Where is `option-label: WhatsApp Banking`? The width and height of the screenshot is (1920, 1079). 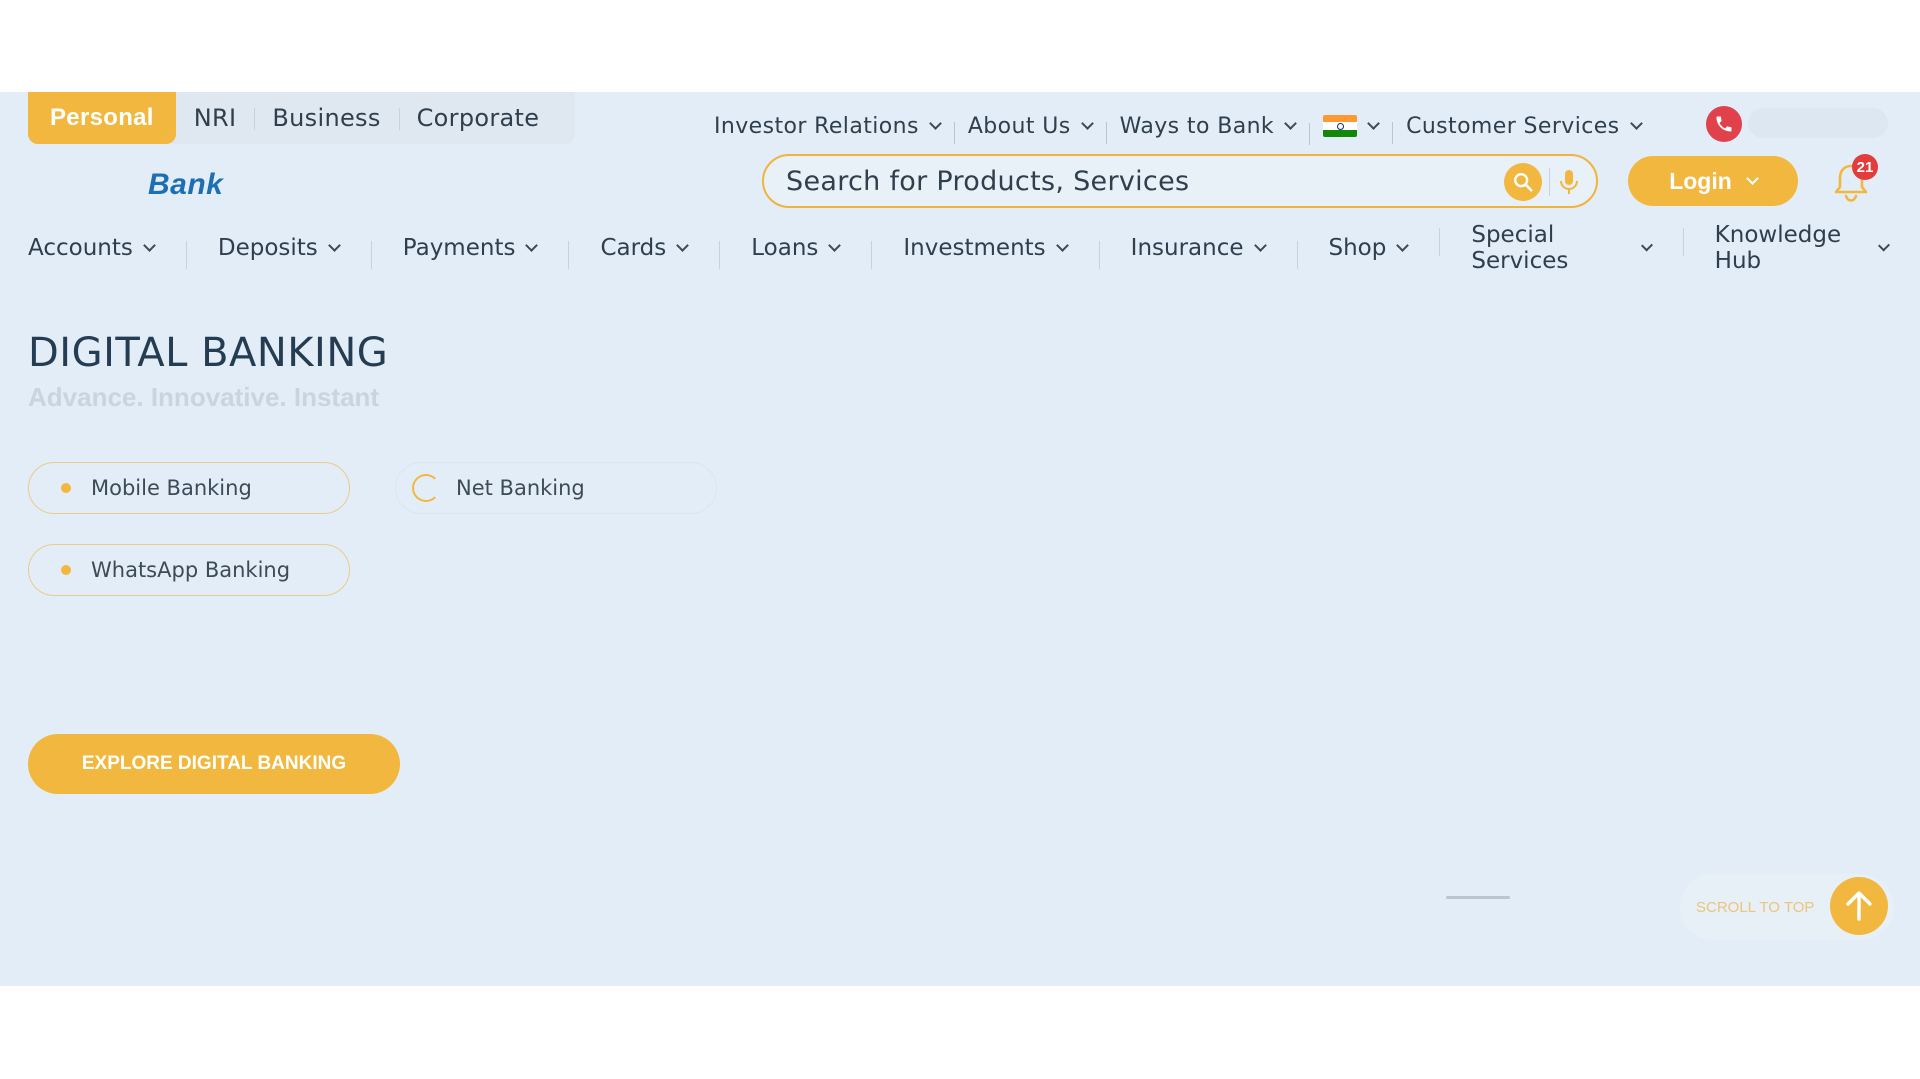 option-label: WhatsApp Banking is located at coordinates (191, 570).